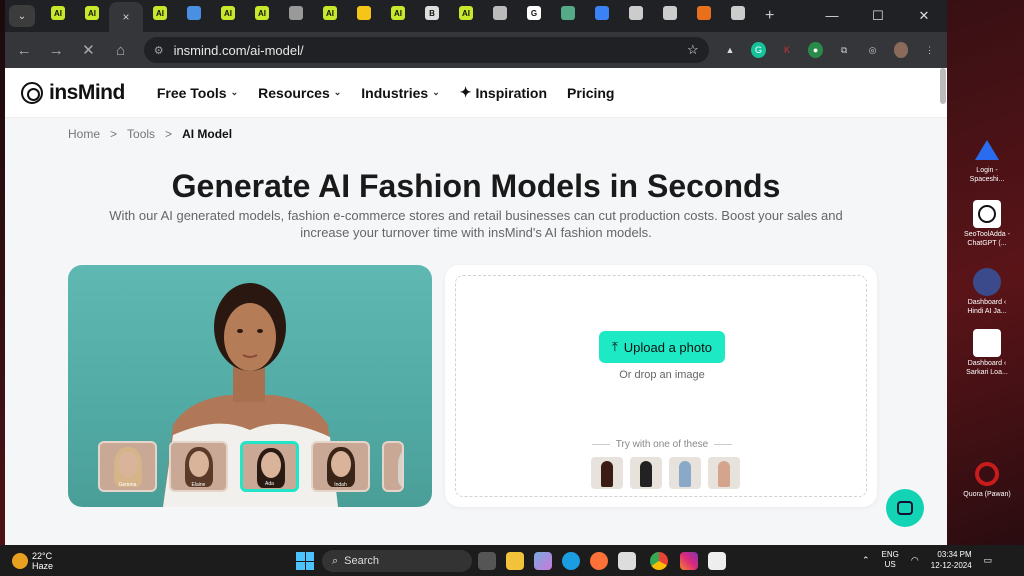  I want to click on breadcrumb-tools: Tools, so click(141, 134).